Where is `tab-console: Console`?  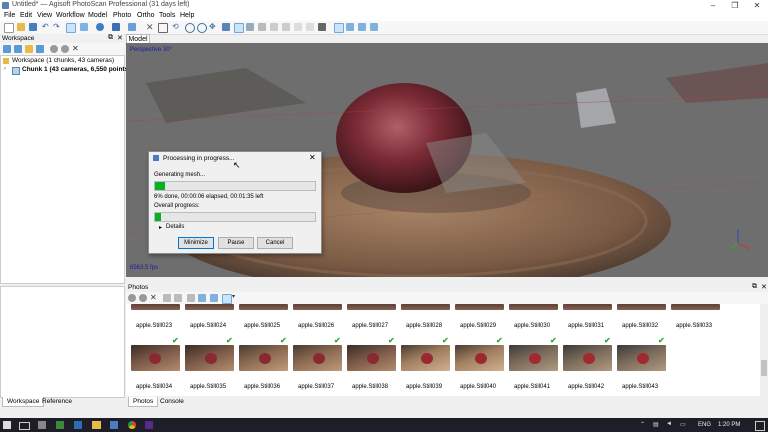 tab-console: Console is located at coordinates (172, 401).